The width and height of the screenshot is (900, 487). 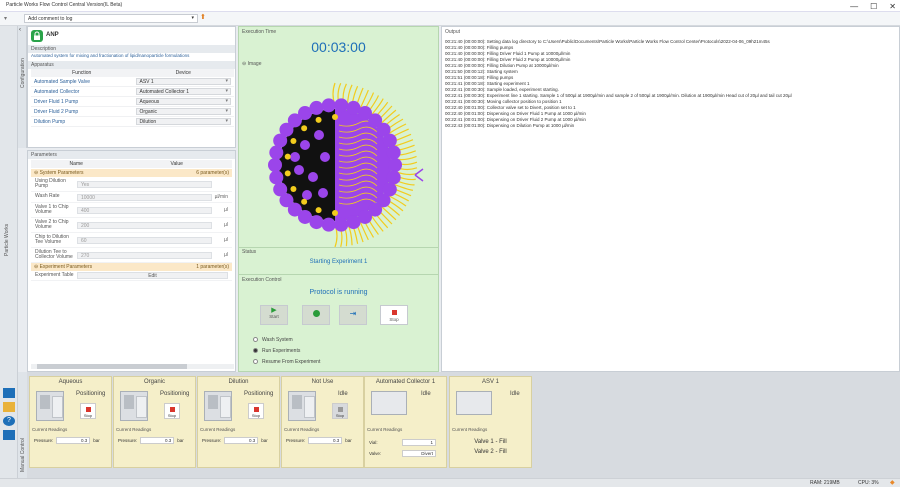 What do you see at coordinates (52, 35) in the screenshot?
I see `protocol-name: ANP` at bounding box center [52, 35].